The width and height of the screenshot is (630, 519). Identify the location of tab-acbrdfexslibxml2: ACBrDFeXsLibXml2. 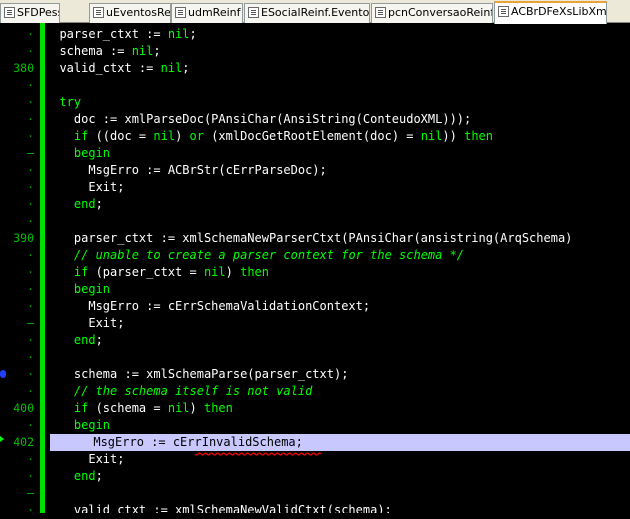
(550, 12).